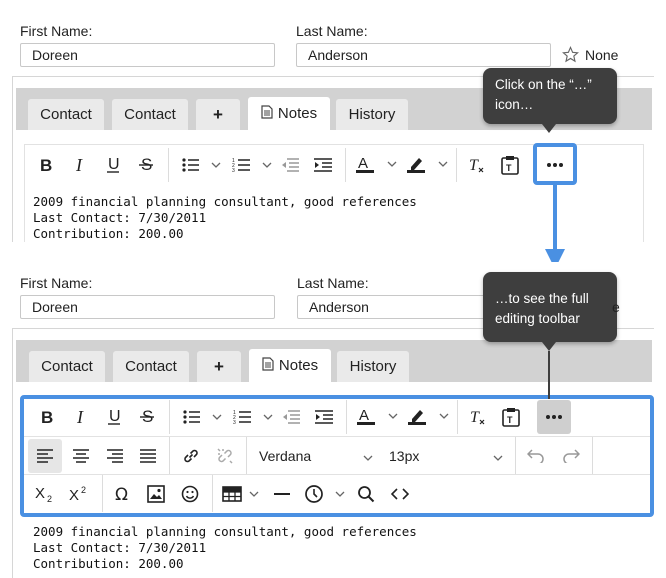  What do you see at coordinates (616, 307) in the screenshot?
I see `rating-text-partial: e` at bounding box center [616, 307].